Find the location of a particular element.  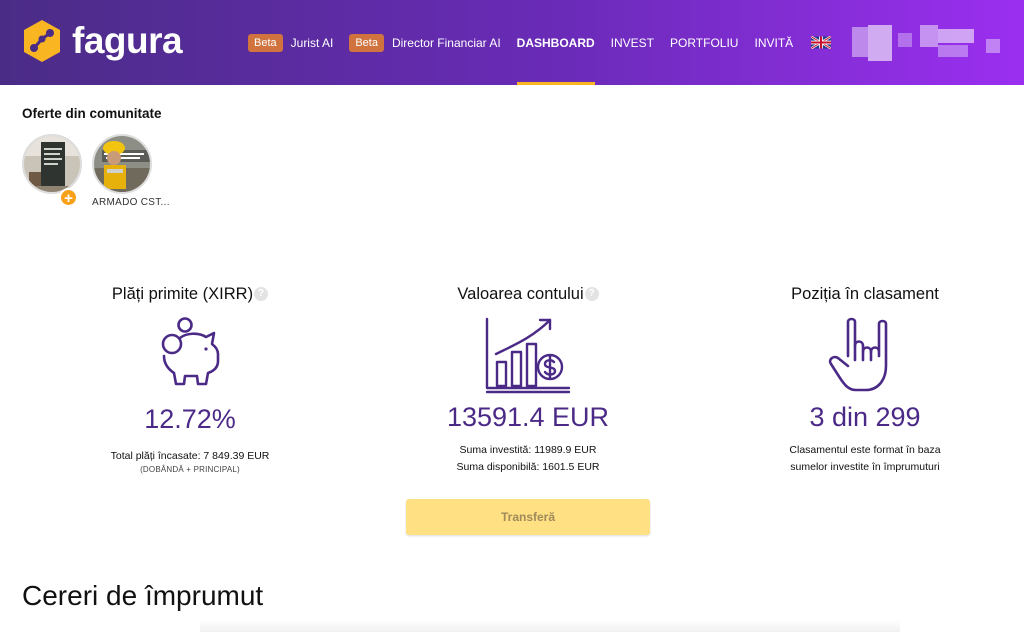

nav-director-financiar-ai: Beta Director Financiar AI is located at coordinates (425, 42).